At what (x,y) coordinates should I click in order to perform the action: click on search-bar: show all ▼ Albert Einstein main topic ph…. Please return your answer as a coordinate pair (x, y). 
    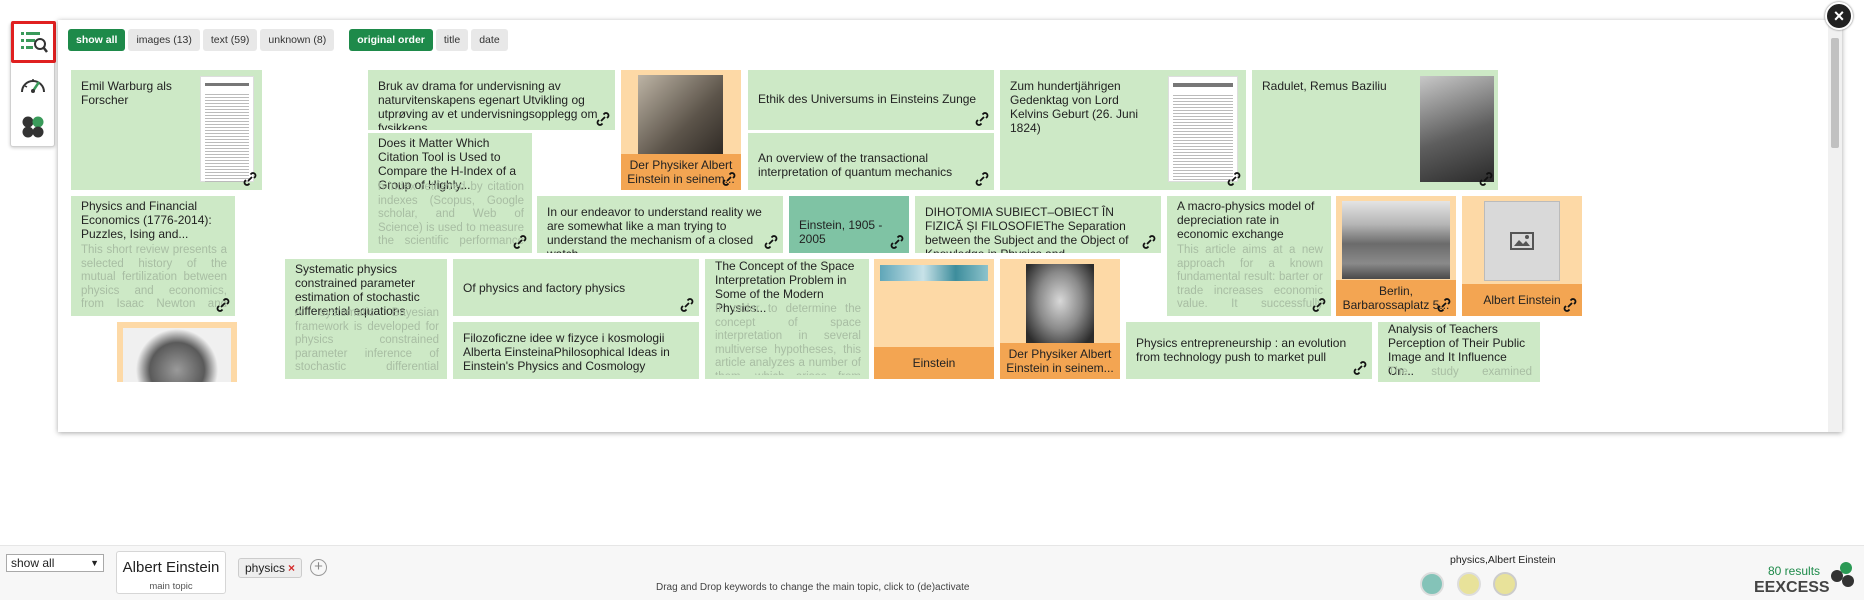
    Looking at the image, I should click on (932, 572).